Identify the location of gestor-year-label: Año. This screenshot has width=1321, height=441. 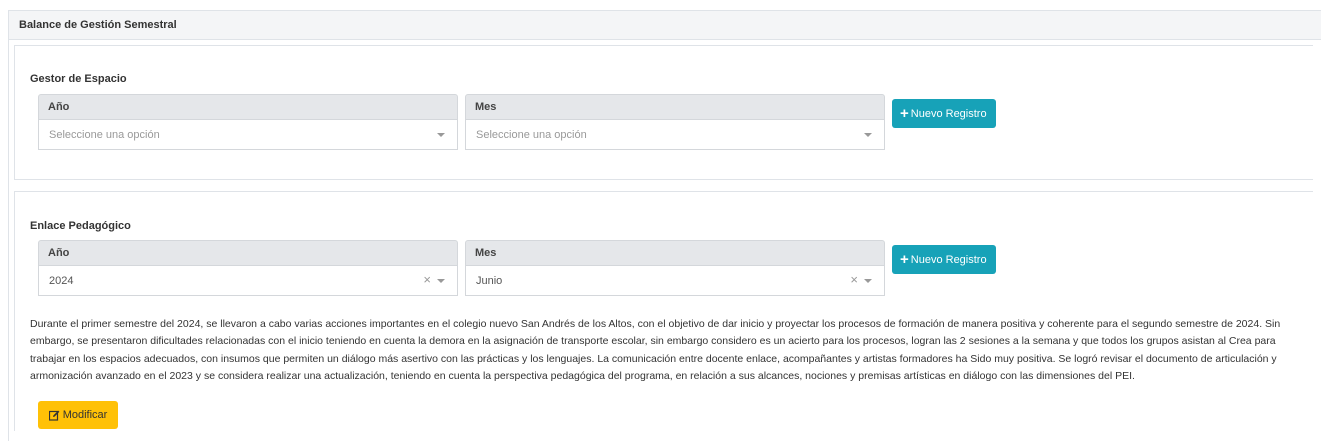
(248, 107).